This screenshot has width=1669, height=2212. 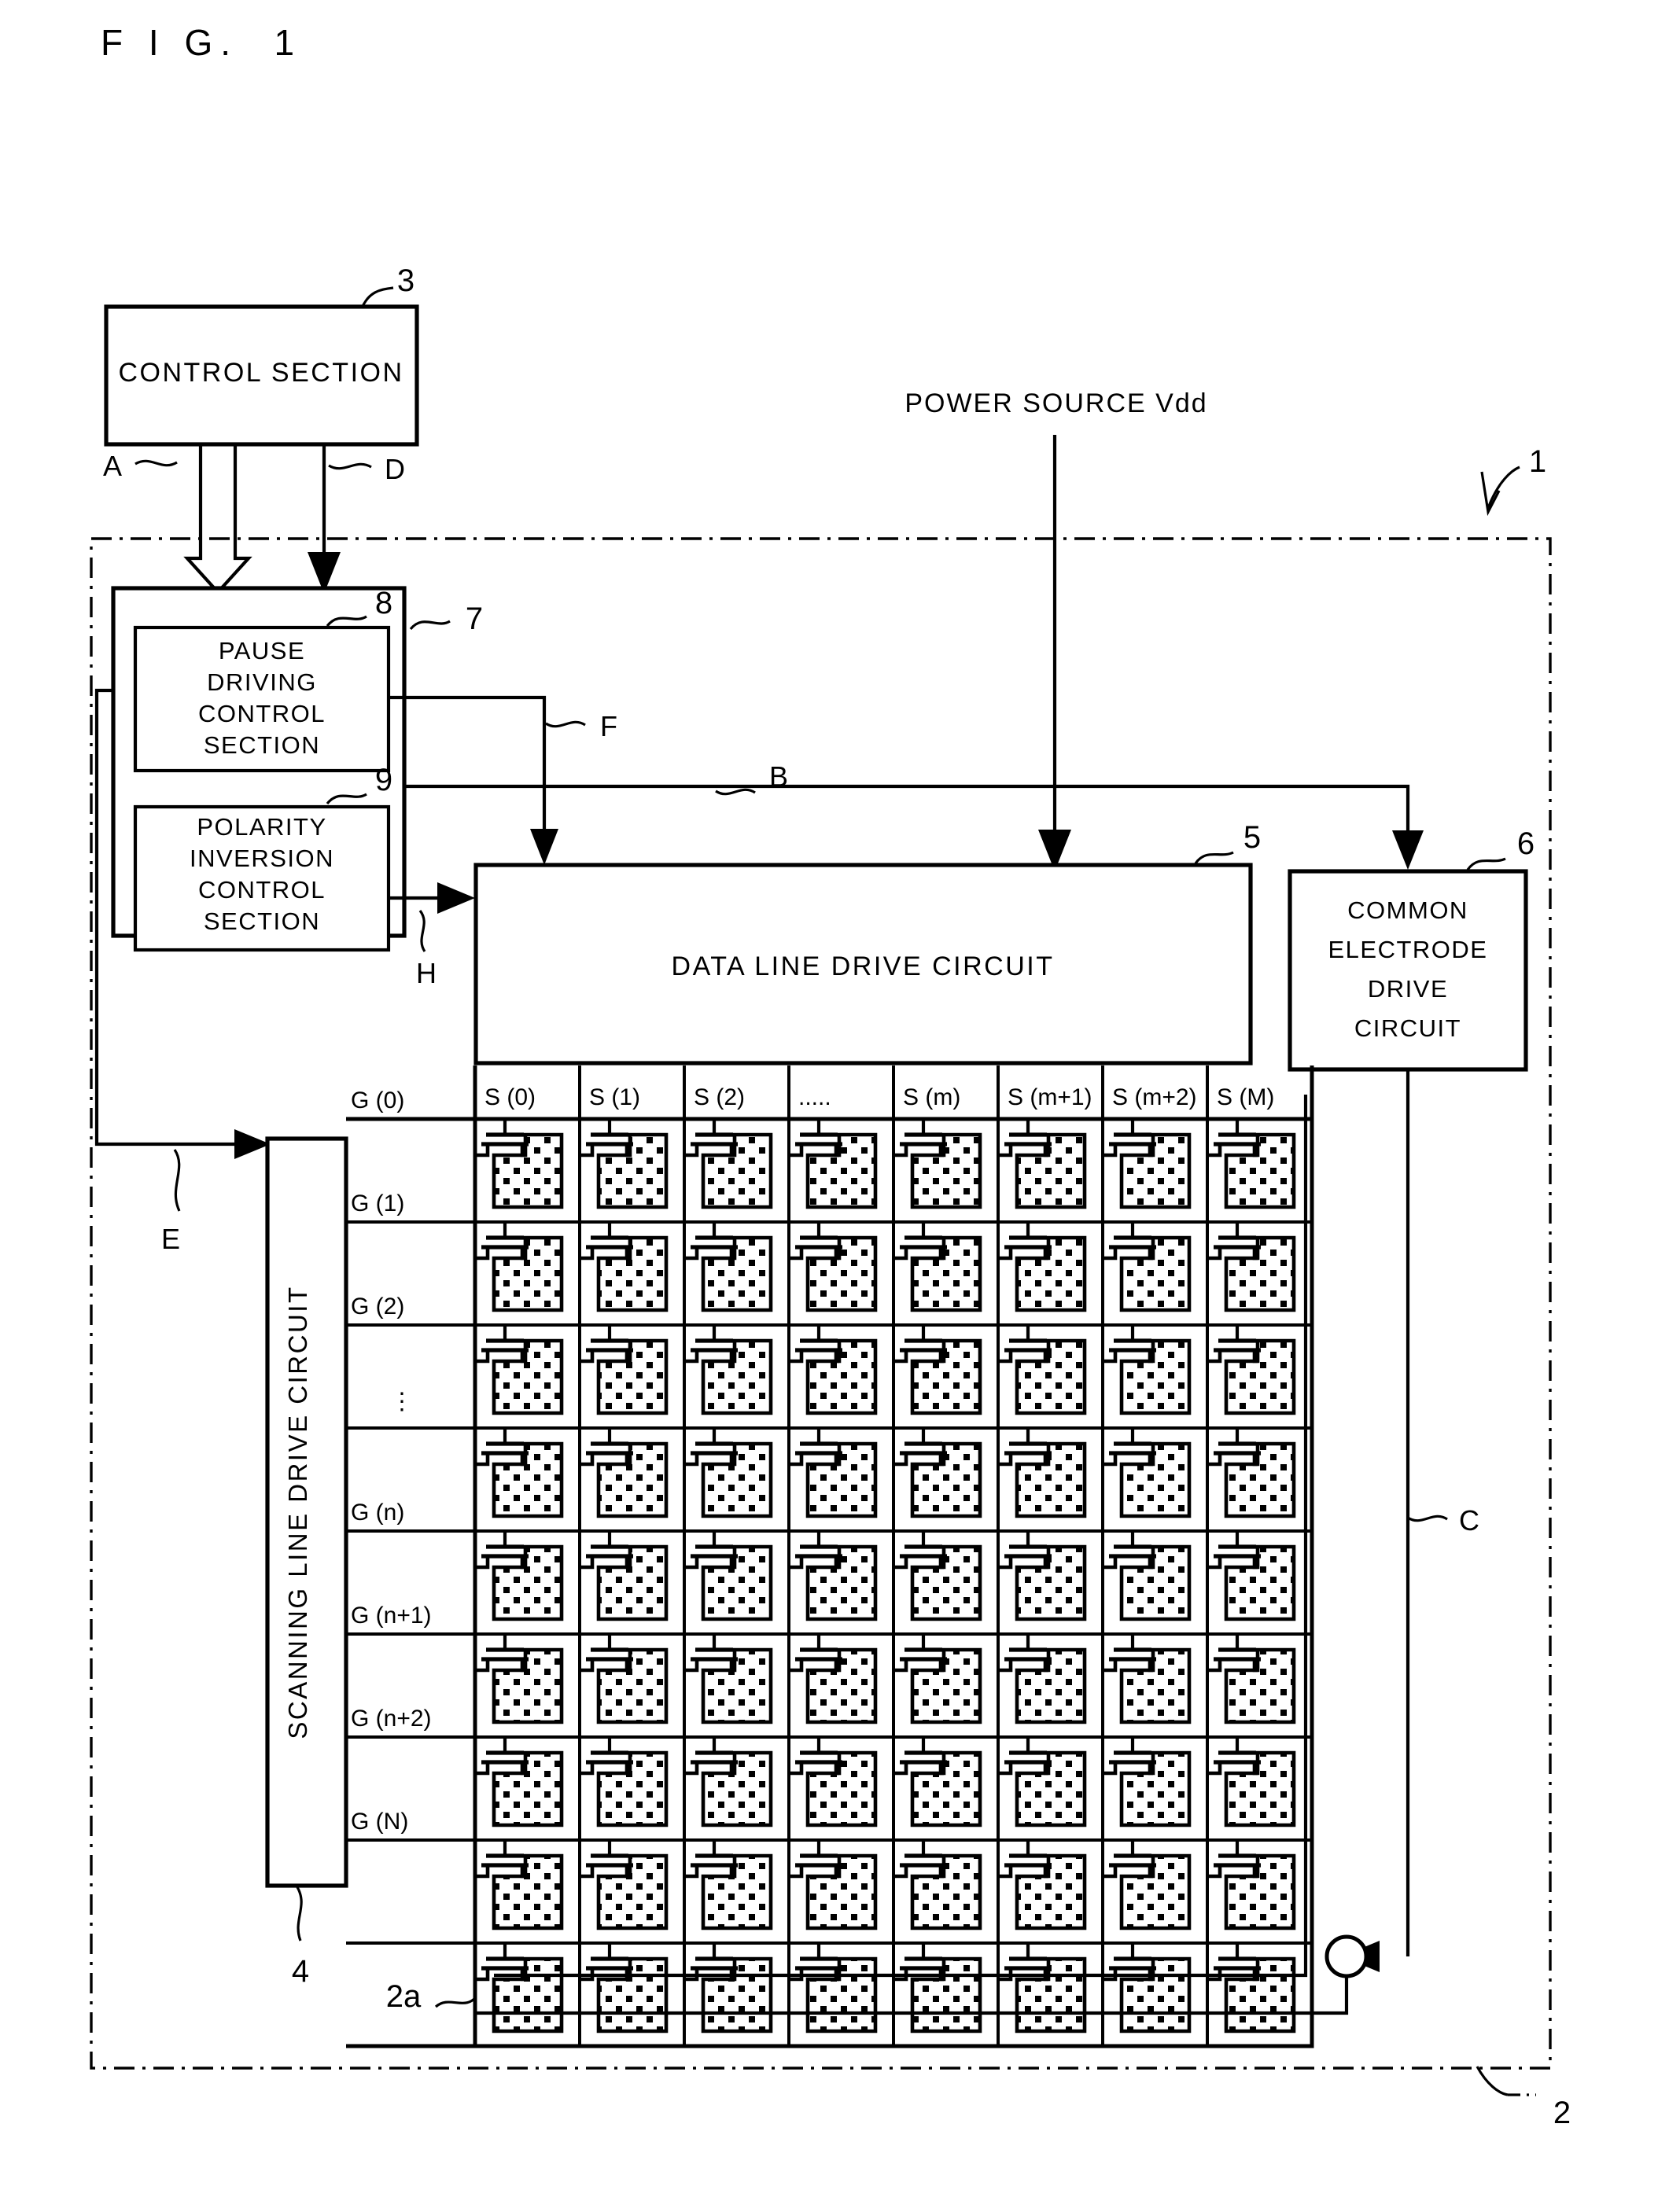 I want to click on panel-inner-leader, so click(x=1492, y=2081).